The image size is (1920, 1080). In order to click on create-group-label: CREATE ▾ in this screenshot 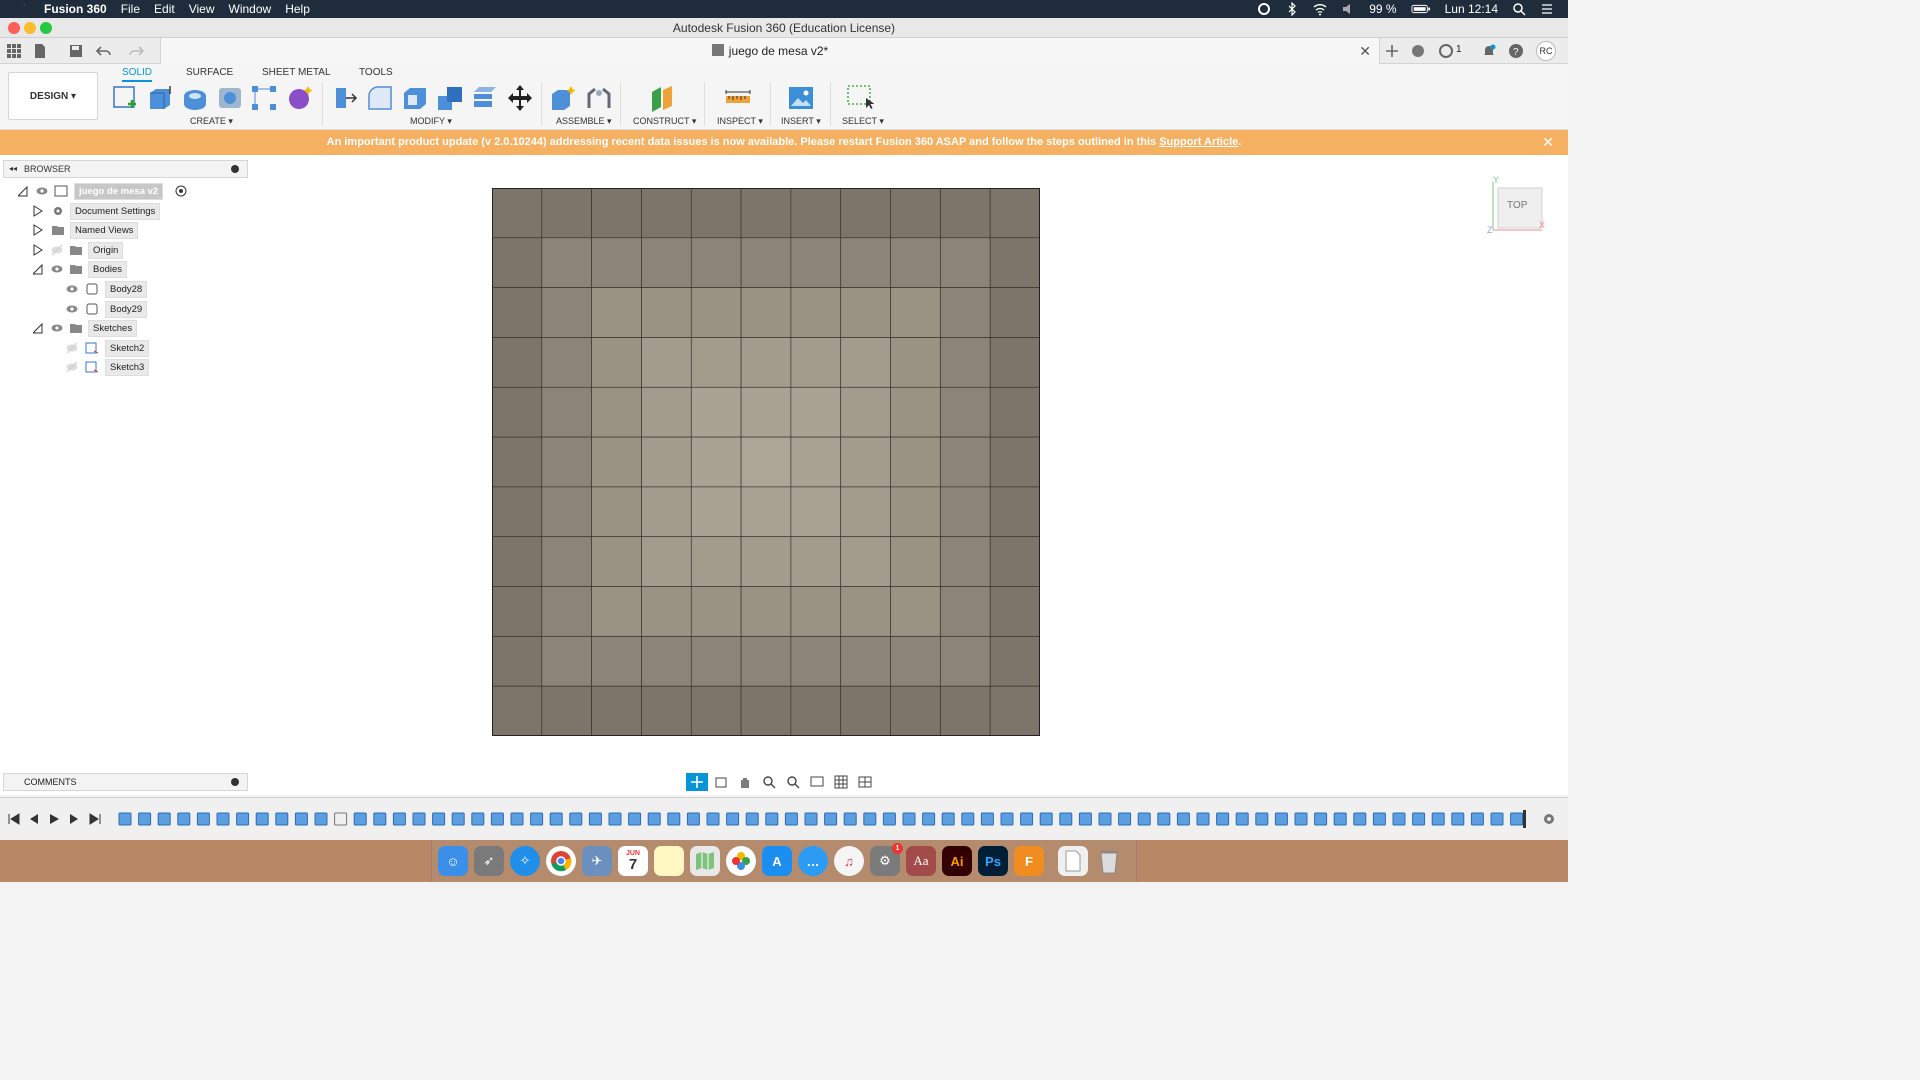, I will do `click(211, 121)`.